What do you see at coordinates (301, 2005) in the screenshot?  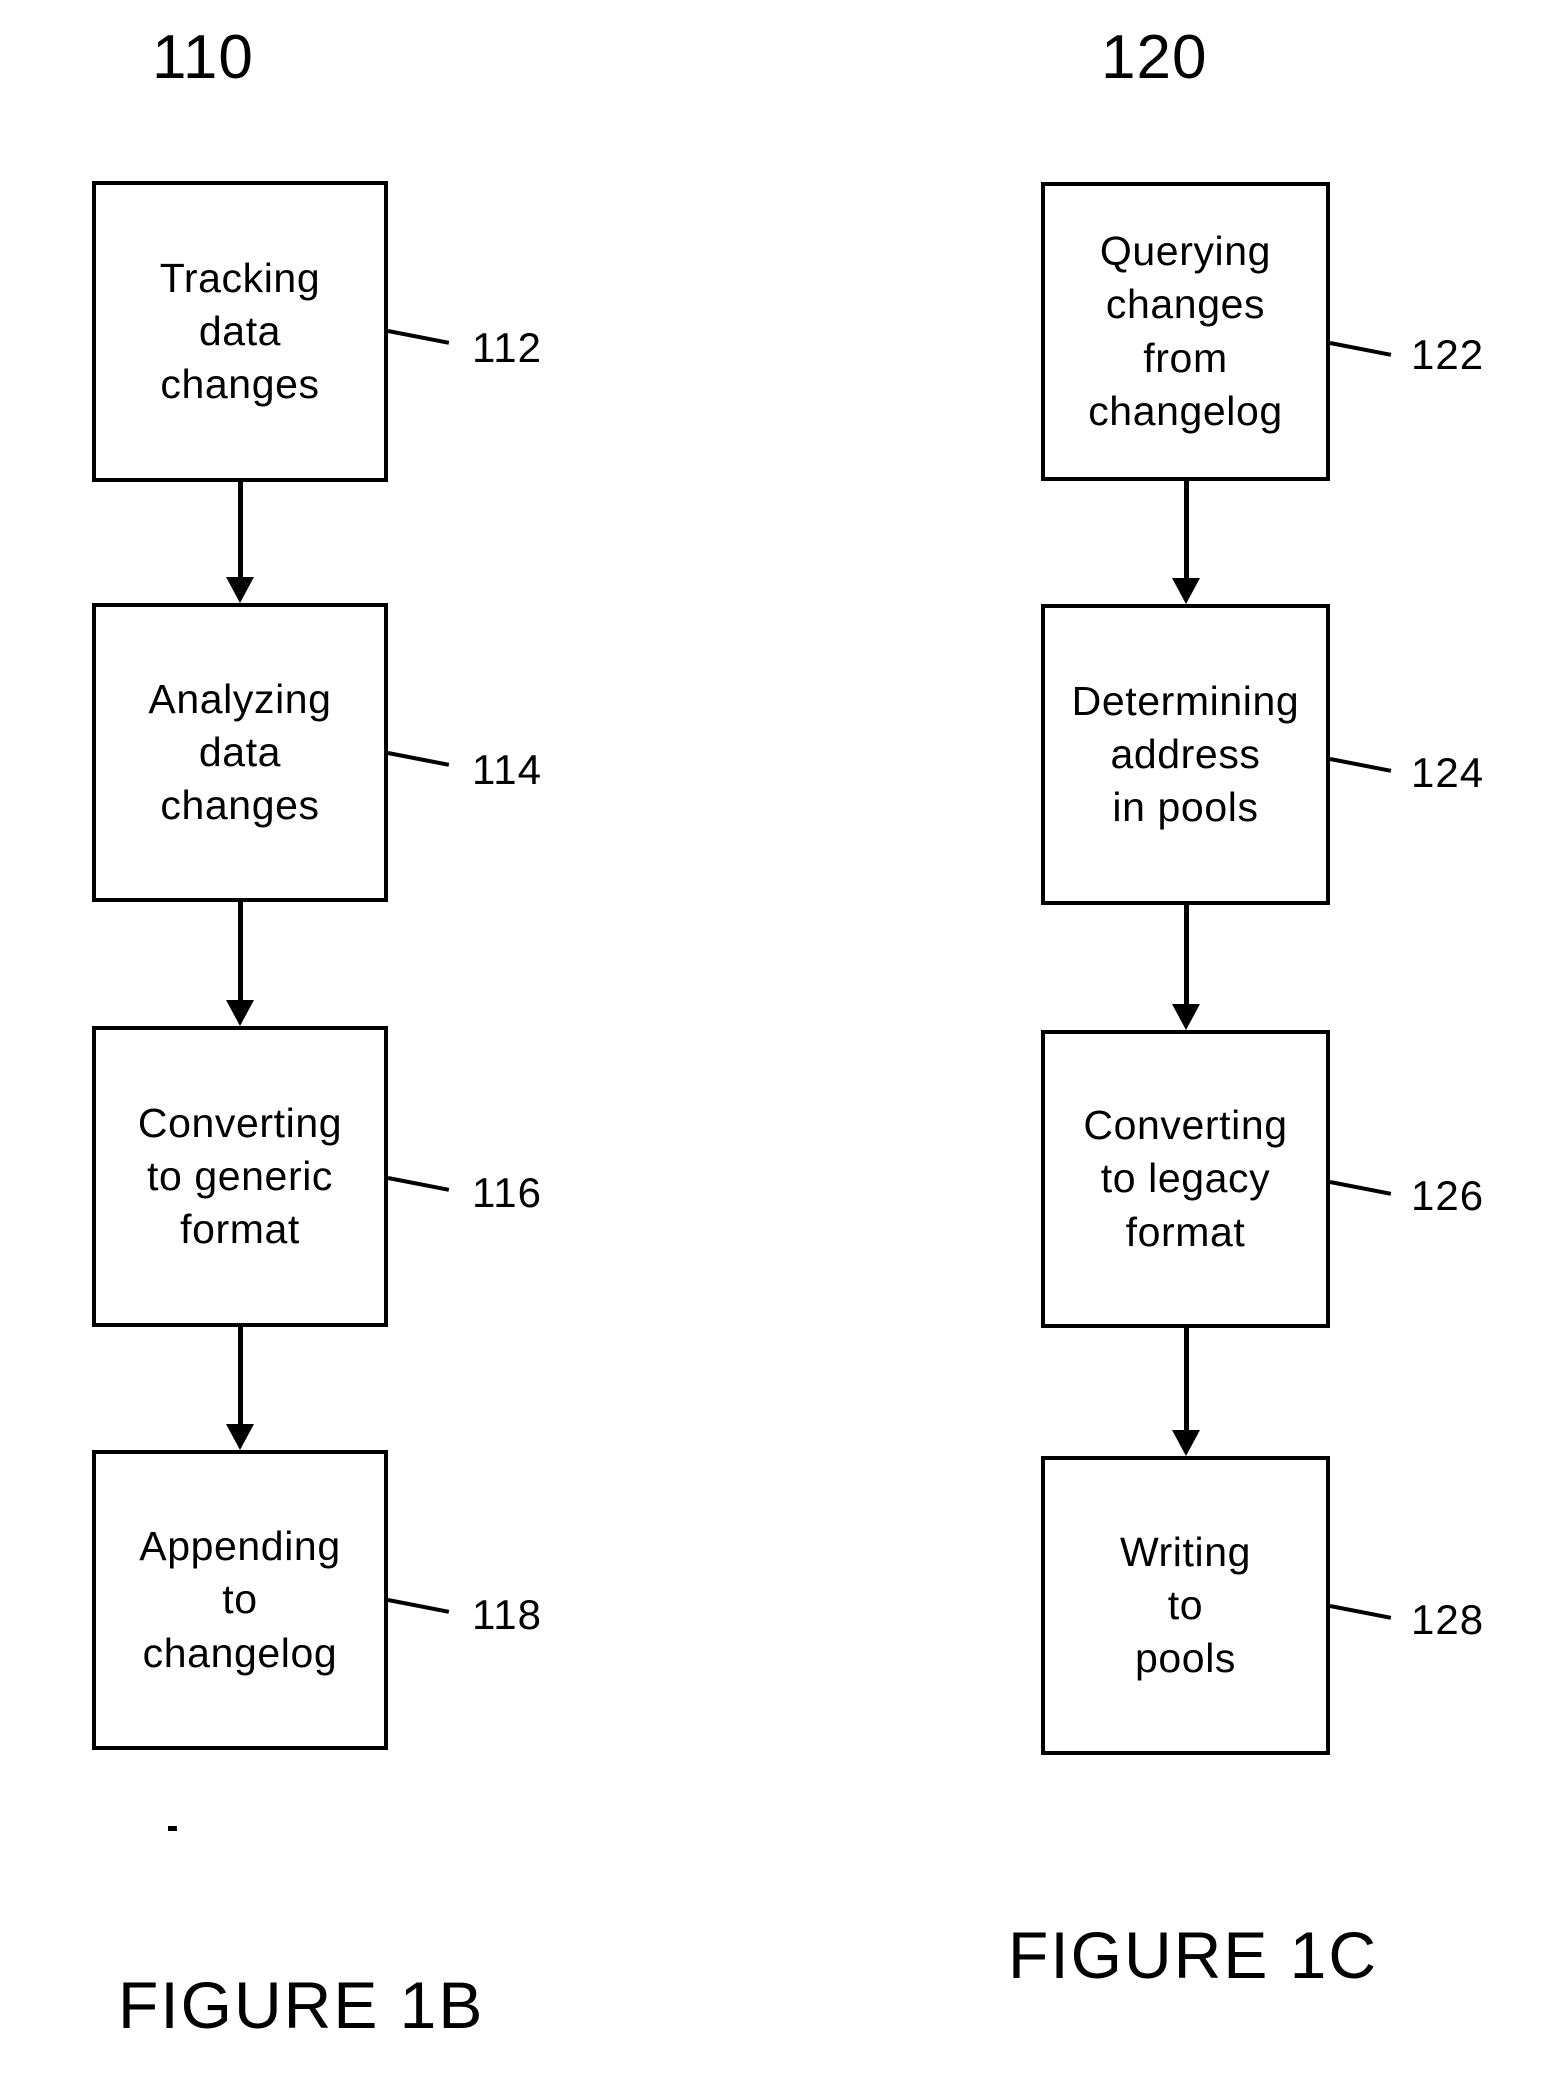 I see `figure-caption-1b: FIGURE 1B` at bounding box center [301, 2005].